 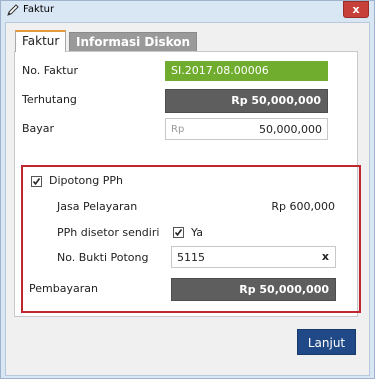 I want to click on close-button: x, so click(x=356, y=9).